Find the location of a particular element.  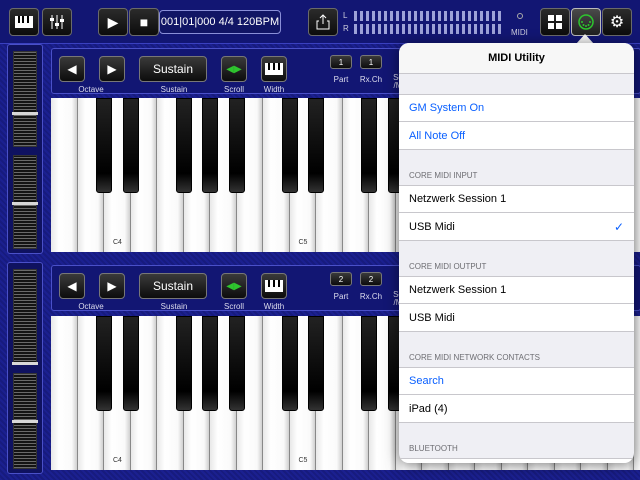

midi-input-item-netzwerk: Netzwerk Session 1 is located at coordinates (516, 199).